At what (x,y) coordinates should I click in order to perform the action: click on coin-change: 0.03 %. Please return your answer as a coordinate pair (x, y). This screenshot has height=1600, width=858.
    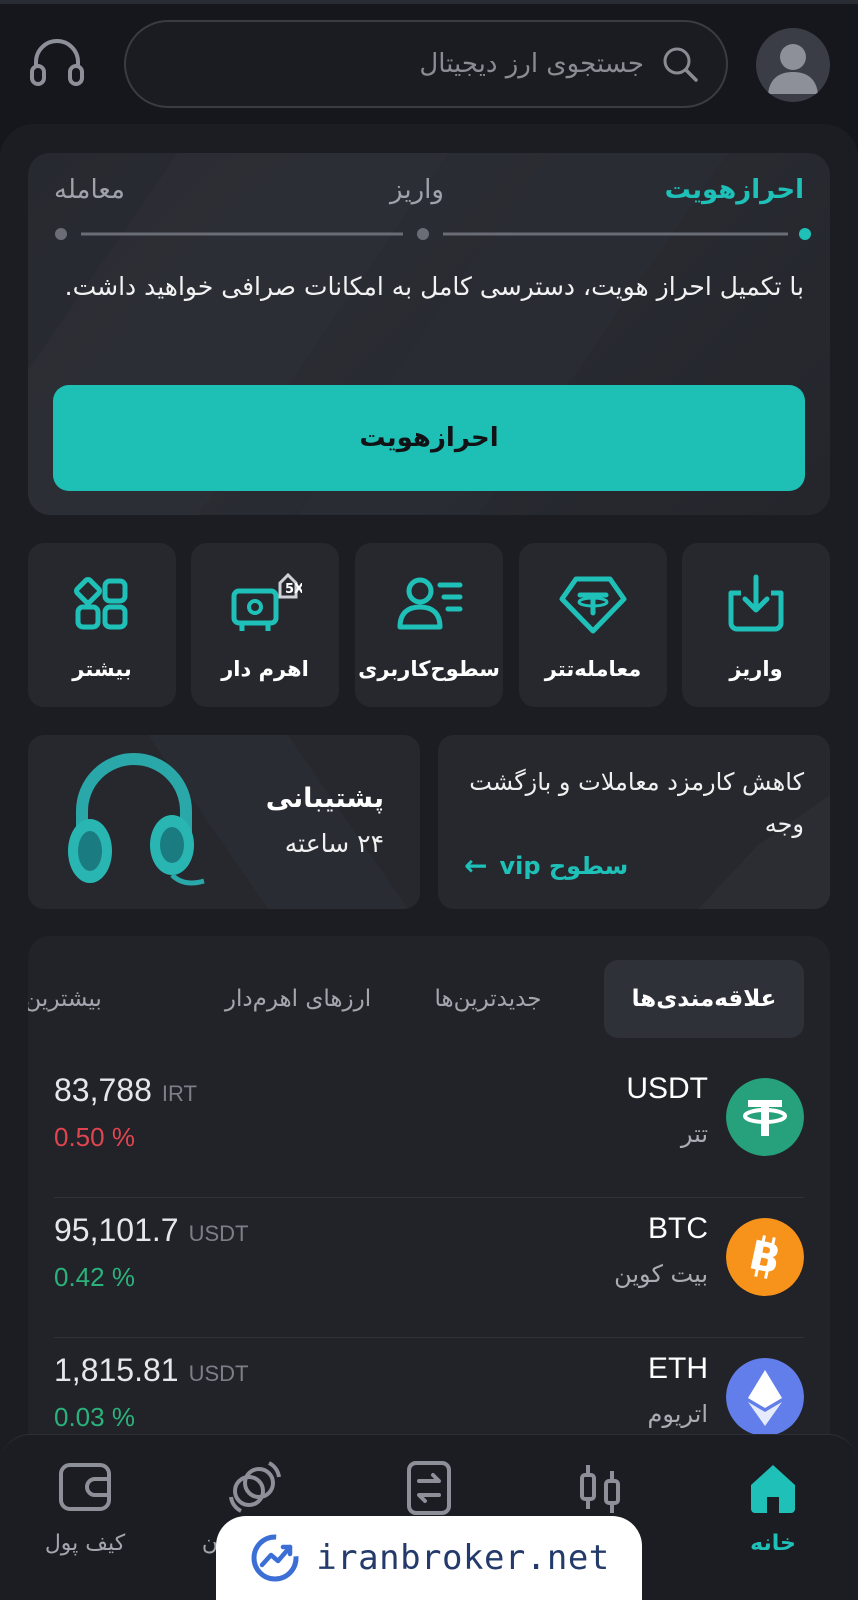
    Looking at the image, I should click on (94, 1417).